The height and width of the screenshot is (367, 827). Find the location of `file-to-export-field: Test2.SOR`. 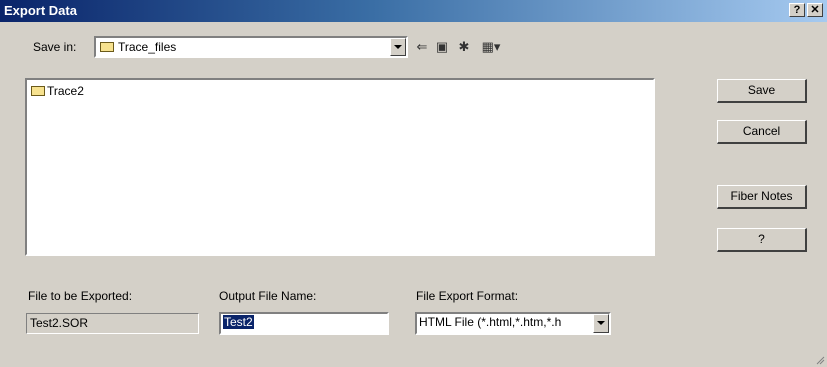

file-to-export-field: Test2.SOR is located at coordinates (112, 323).